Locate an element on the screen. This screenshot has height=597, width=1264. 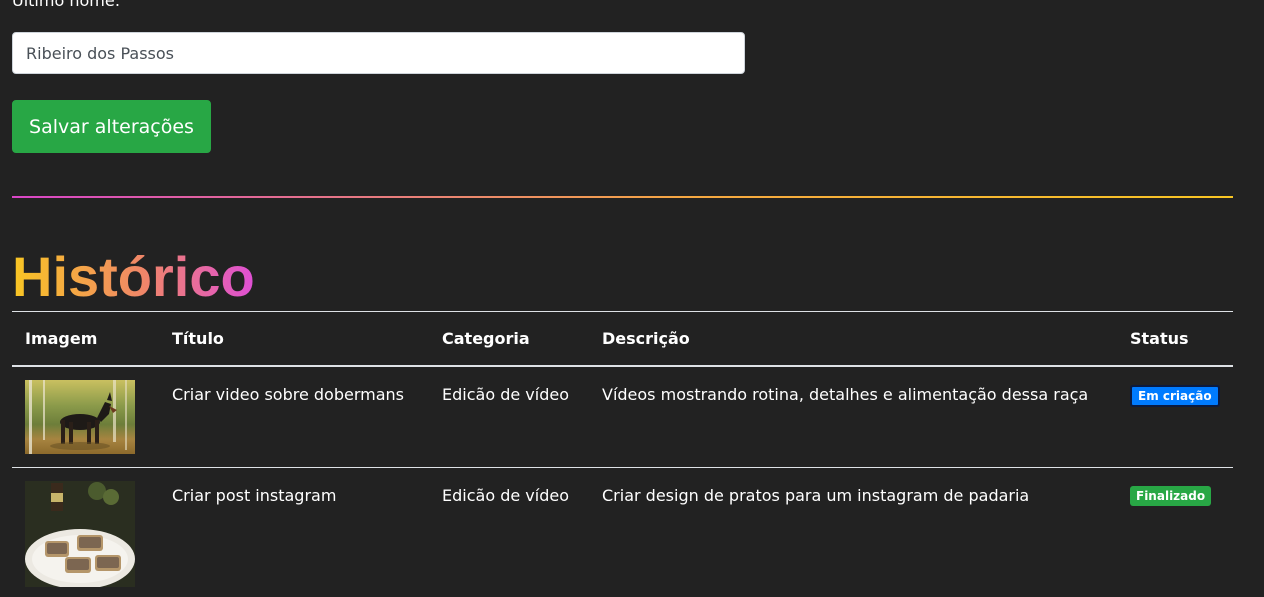
column-header-status: Status is located at coordinates (1159, 338).